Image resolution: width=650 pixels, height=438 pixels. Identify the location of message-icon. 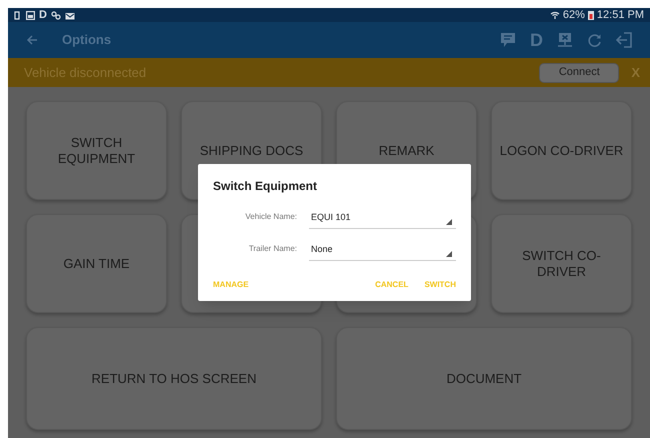
(508, 40).